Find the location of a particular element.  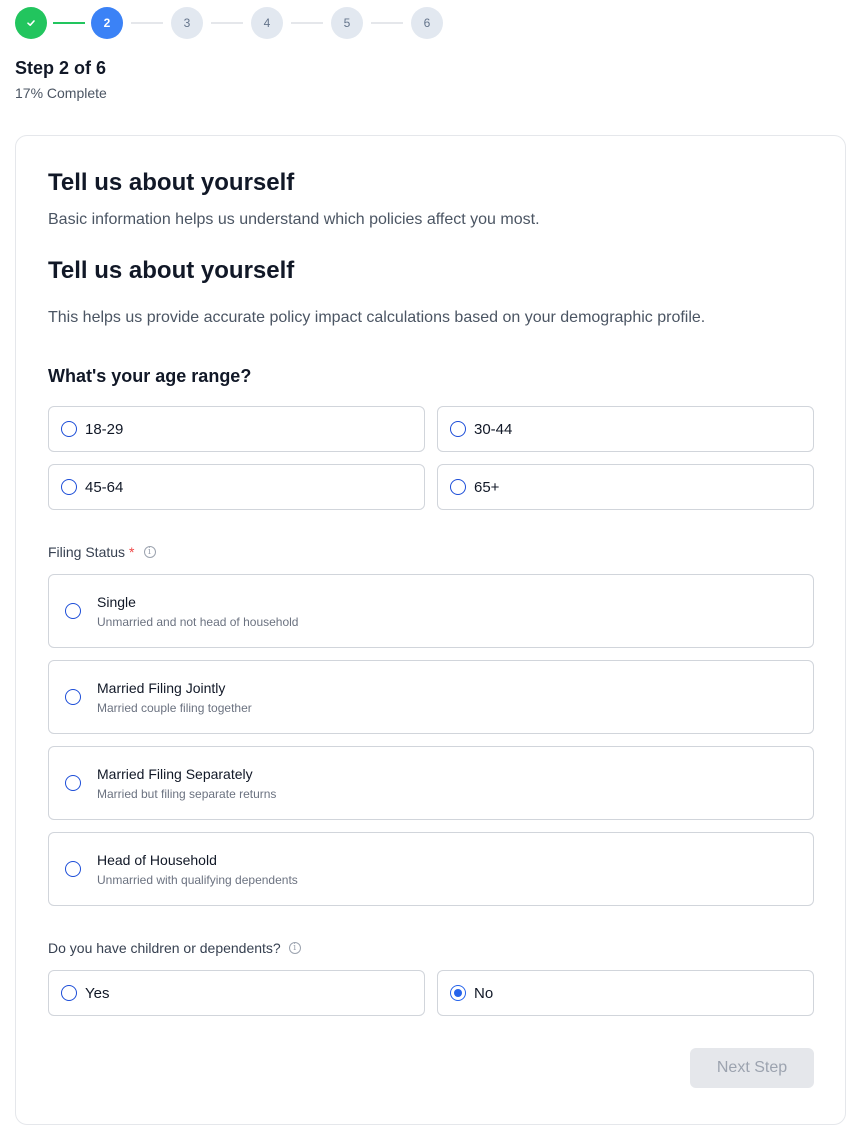

filing-status-label-text: Filing Status is located at coordinates (87, 552).